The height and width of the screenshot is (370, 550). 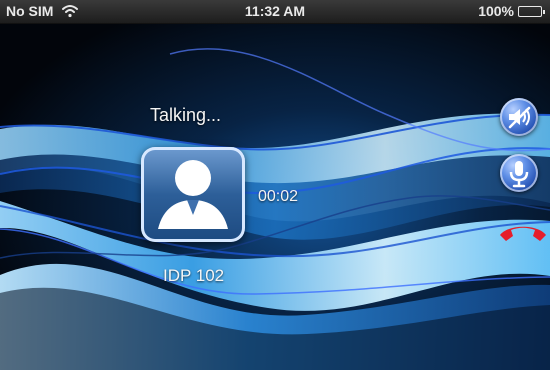 I want to click on microphone-icon, so click(x=519, y=174).